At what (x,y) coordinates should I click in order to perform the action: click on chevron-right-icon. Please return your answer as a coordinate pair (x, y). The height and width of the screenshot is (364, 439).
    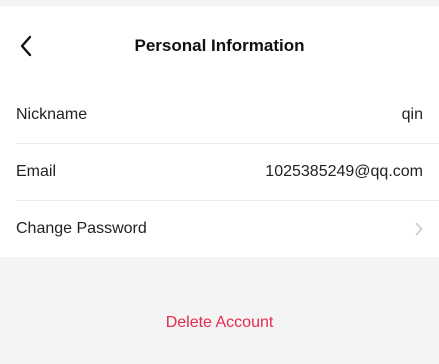
    Looking at the image, I should click on (416, 229).